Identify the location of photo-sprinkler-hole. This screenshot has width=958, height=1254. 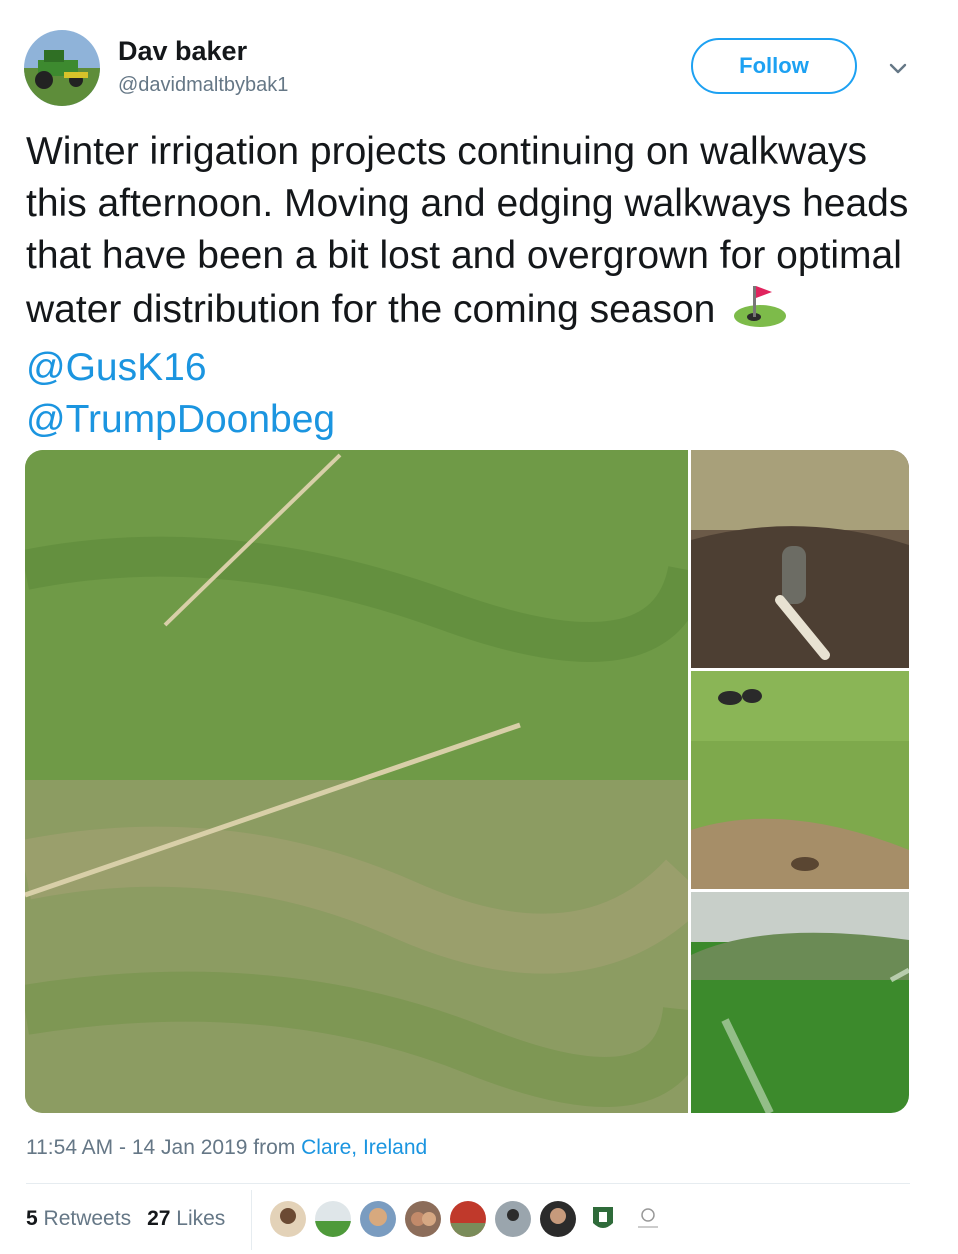
(800, 559).